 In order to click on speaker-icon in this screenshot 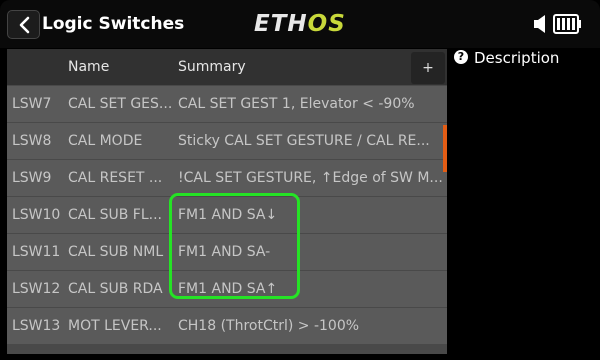, I will do `click(542, 24)`.